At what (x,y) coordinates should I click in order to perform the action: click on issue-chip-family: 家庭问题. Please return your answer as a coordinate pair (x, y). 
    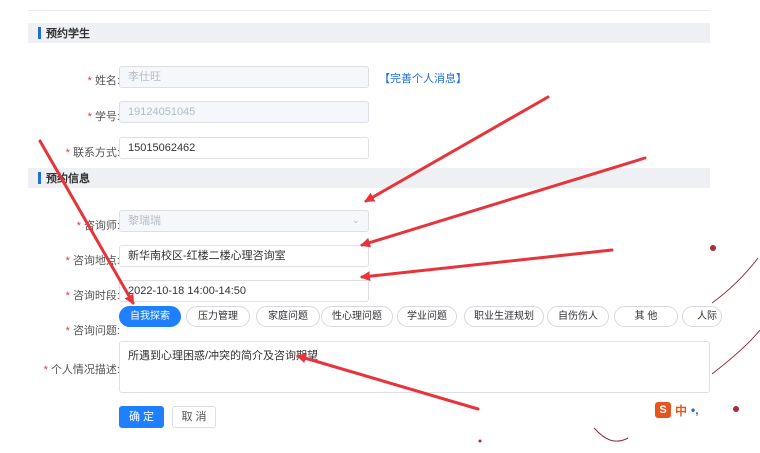
    Looking at the image, I should click on (288, 316).